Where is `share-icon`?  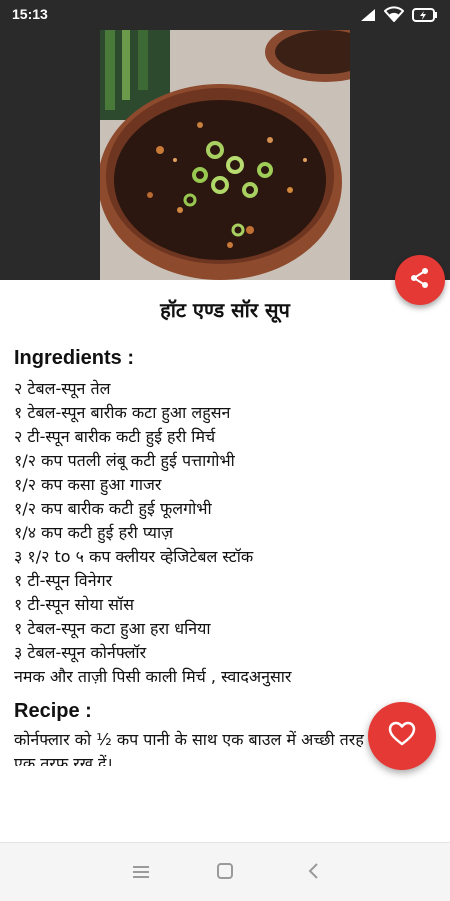
share-icon is located at coordinates (420, 280).